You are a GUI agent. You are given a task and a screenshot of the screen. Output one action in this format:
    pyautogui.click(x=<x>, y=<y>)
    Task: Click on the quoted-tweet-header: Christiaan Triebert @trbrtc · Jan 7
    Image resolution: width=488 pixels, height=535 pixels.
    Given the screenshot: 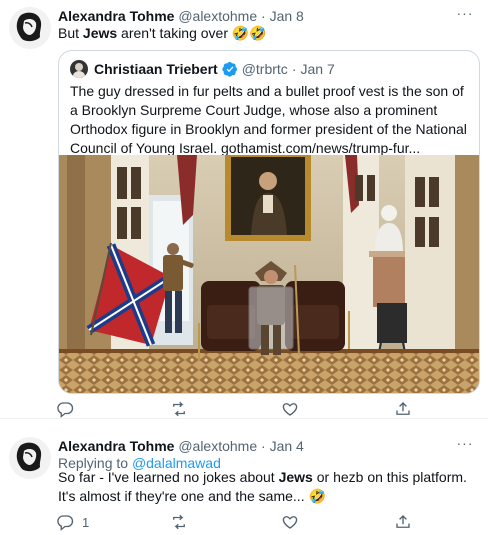 What is the action you would take?
    pyautogui.click(x=202, y=69)
    